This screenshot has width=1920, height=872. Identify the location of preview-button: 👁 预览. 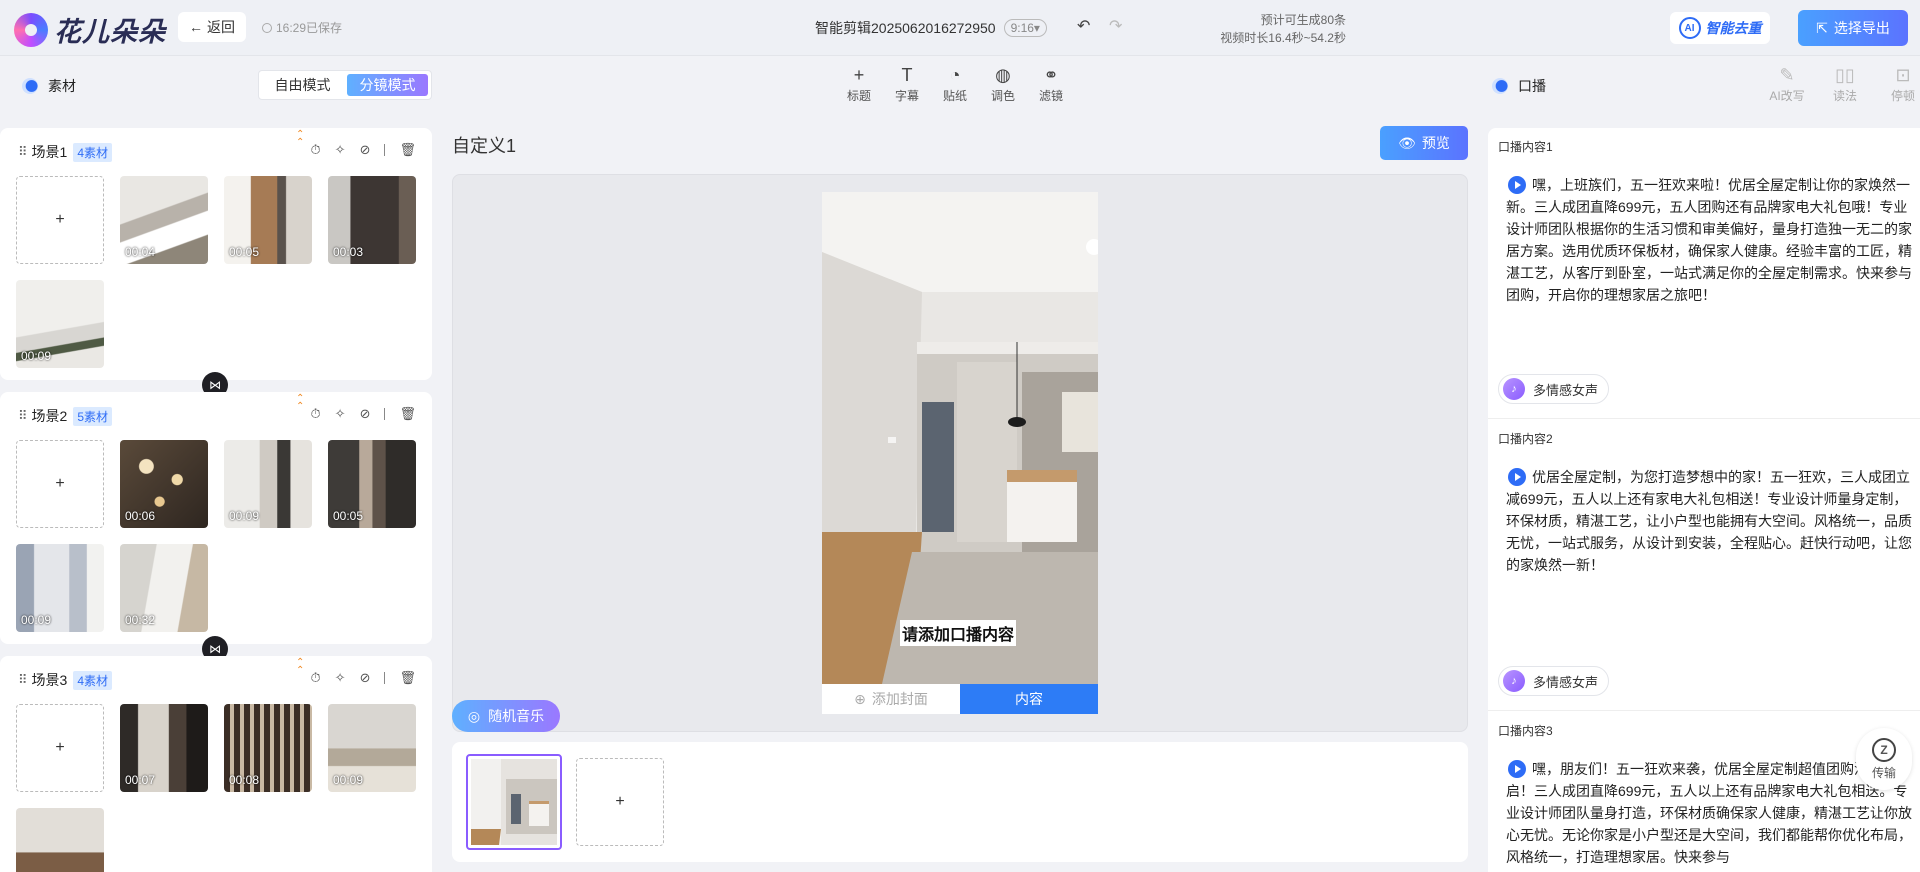
(1424, 143).